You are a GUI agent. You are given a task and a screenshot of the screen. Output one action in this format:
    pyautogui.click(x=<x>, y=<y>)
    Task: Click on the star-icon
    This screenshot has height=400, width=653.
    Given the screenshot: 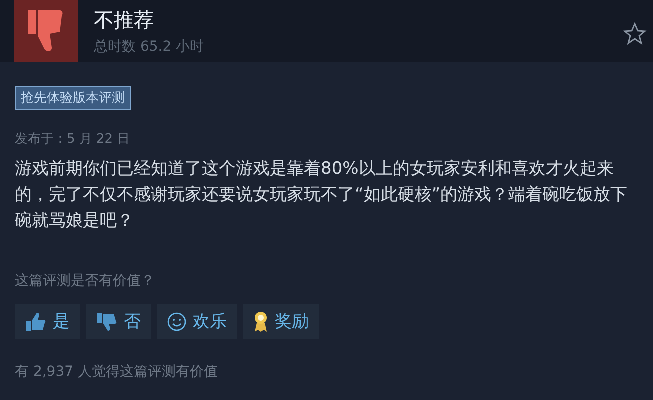 What is the action you would take?
    pyautogui.click(x=635, y=34)
    